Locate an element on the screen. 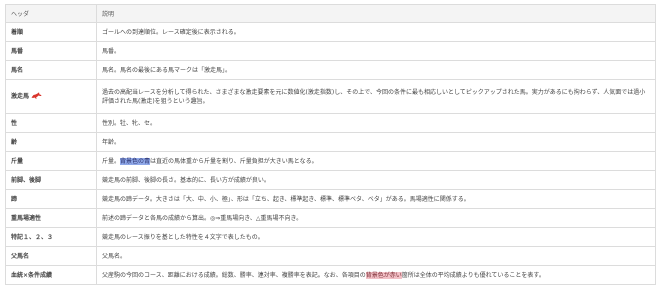 This screenshot has width=660, height=289. row-desc: ゴールへの到達順位。レース確定後に表示される。 is located at coordinates (376, 32).